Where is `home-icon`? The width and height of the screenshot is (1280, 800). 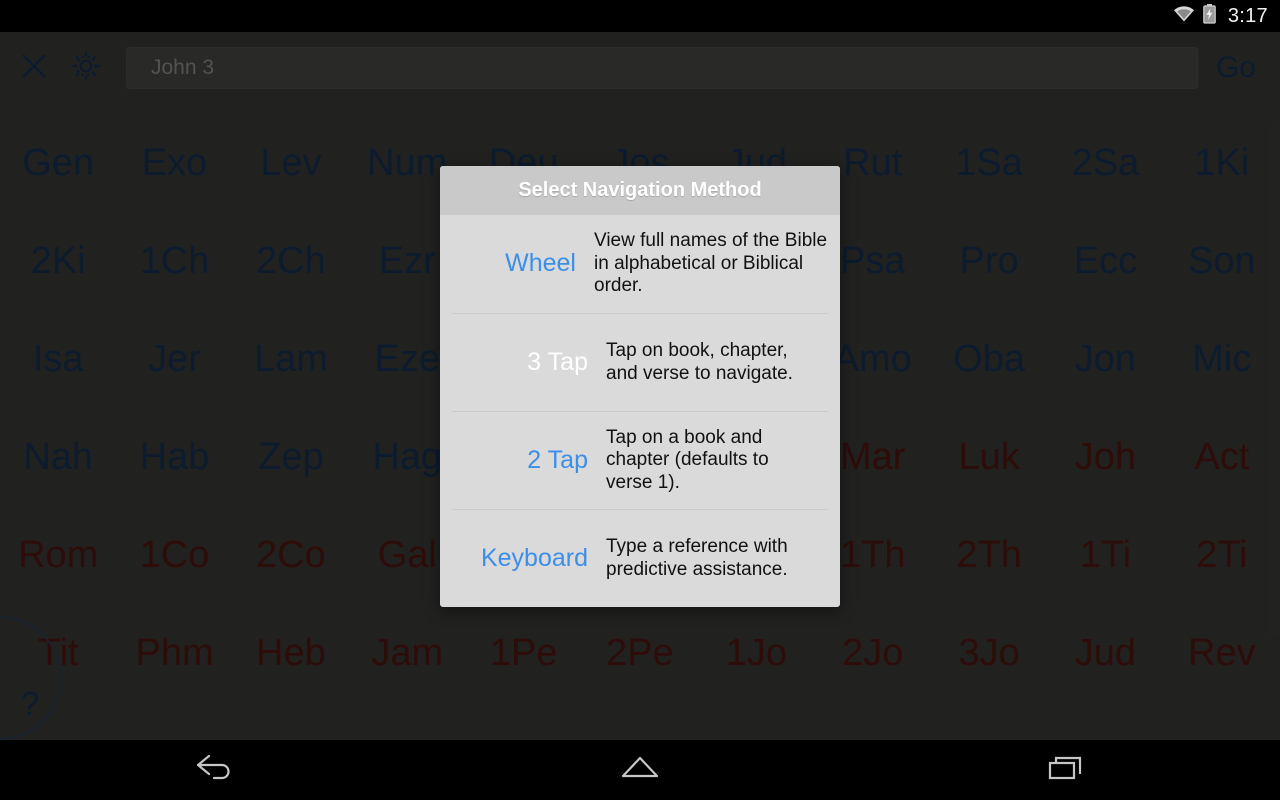
home-icon is located at coordinates (640, 770).